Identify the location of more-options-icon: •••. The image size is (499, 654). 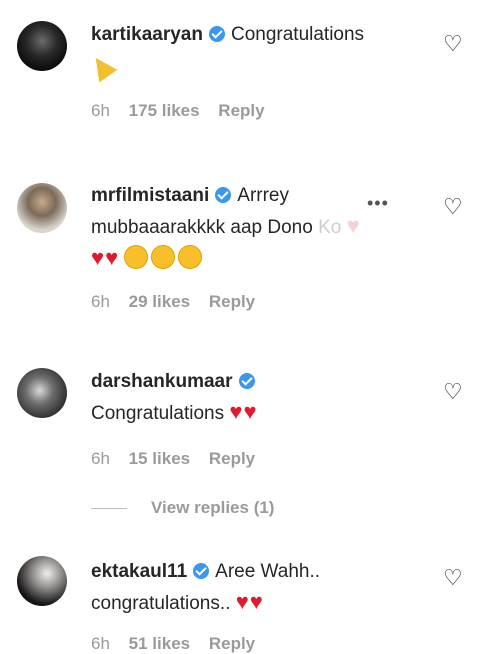
(378, 203).